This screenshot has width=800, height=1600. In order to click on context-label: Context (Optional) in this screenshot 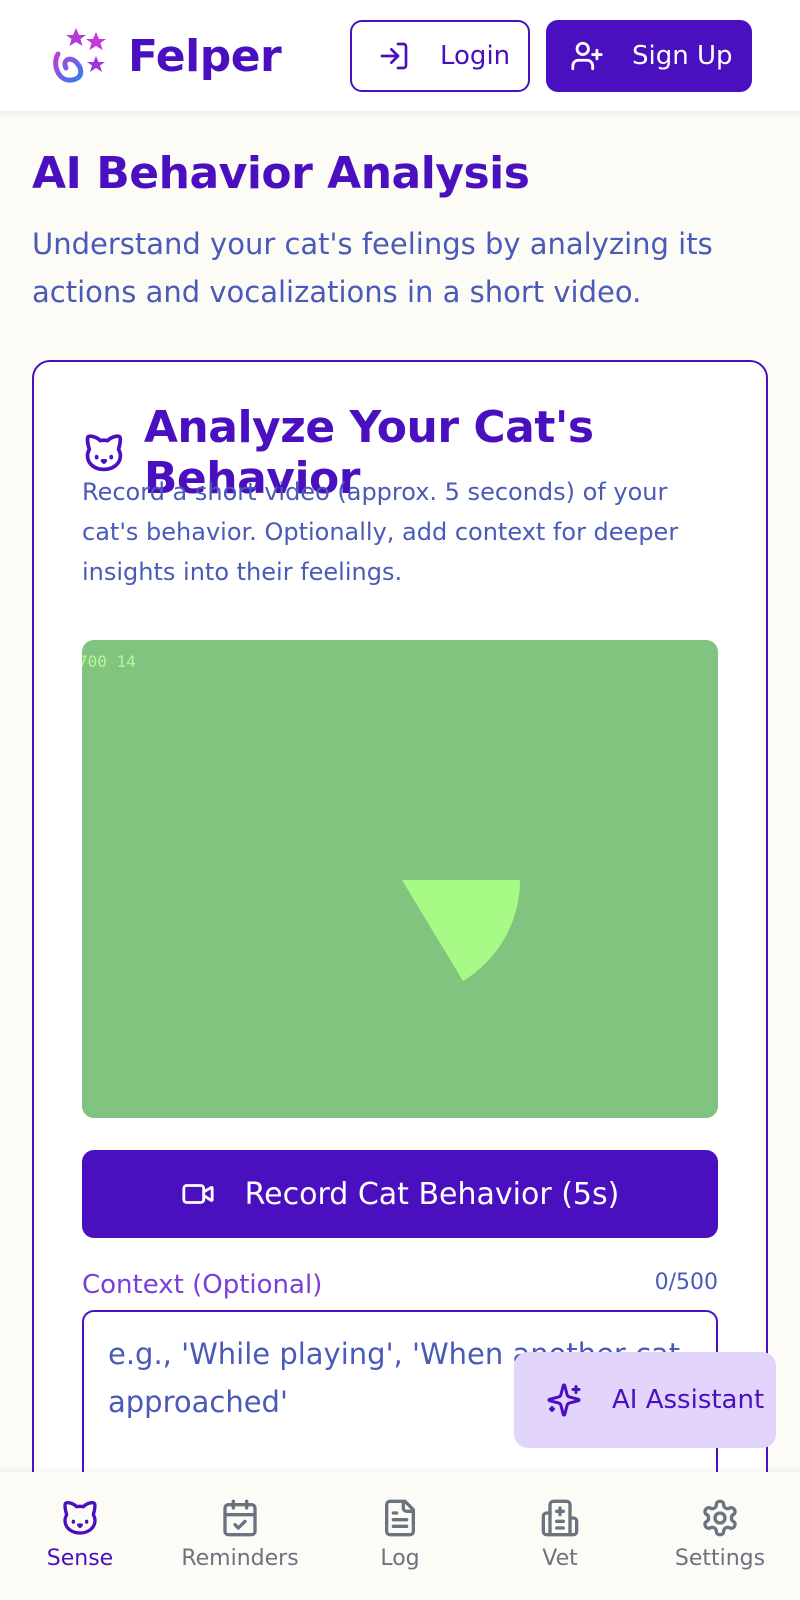, I will do `click(202, 1285)`.